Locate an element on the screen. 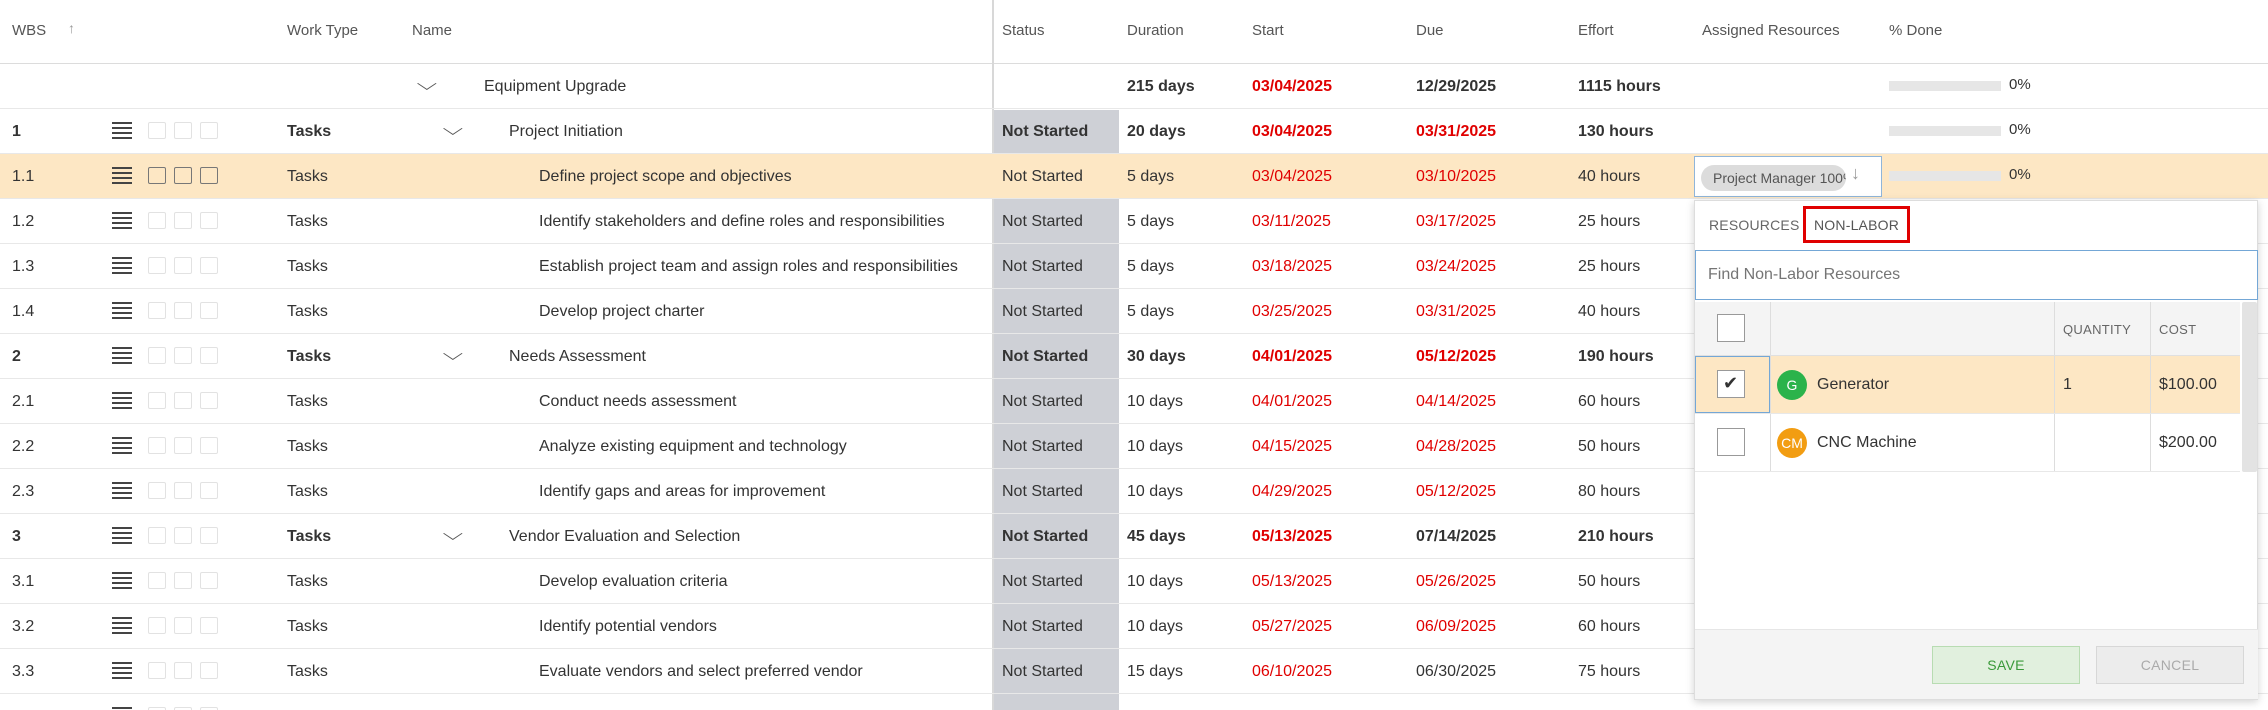 Image resolution: width=2268 pixels, height=710 pixels. task-name-cell: Project Initiation is located at coordinates (566, 132).